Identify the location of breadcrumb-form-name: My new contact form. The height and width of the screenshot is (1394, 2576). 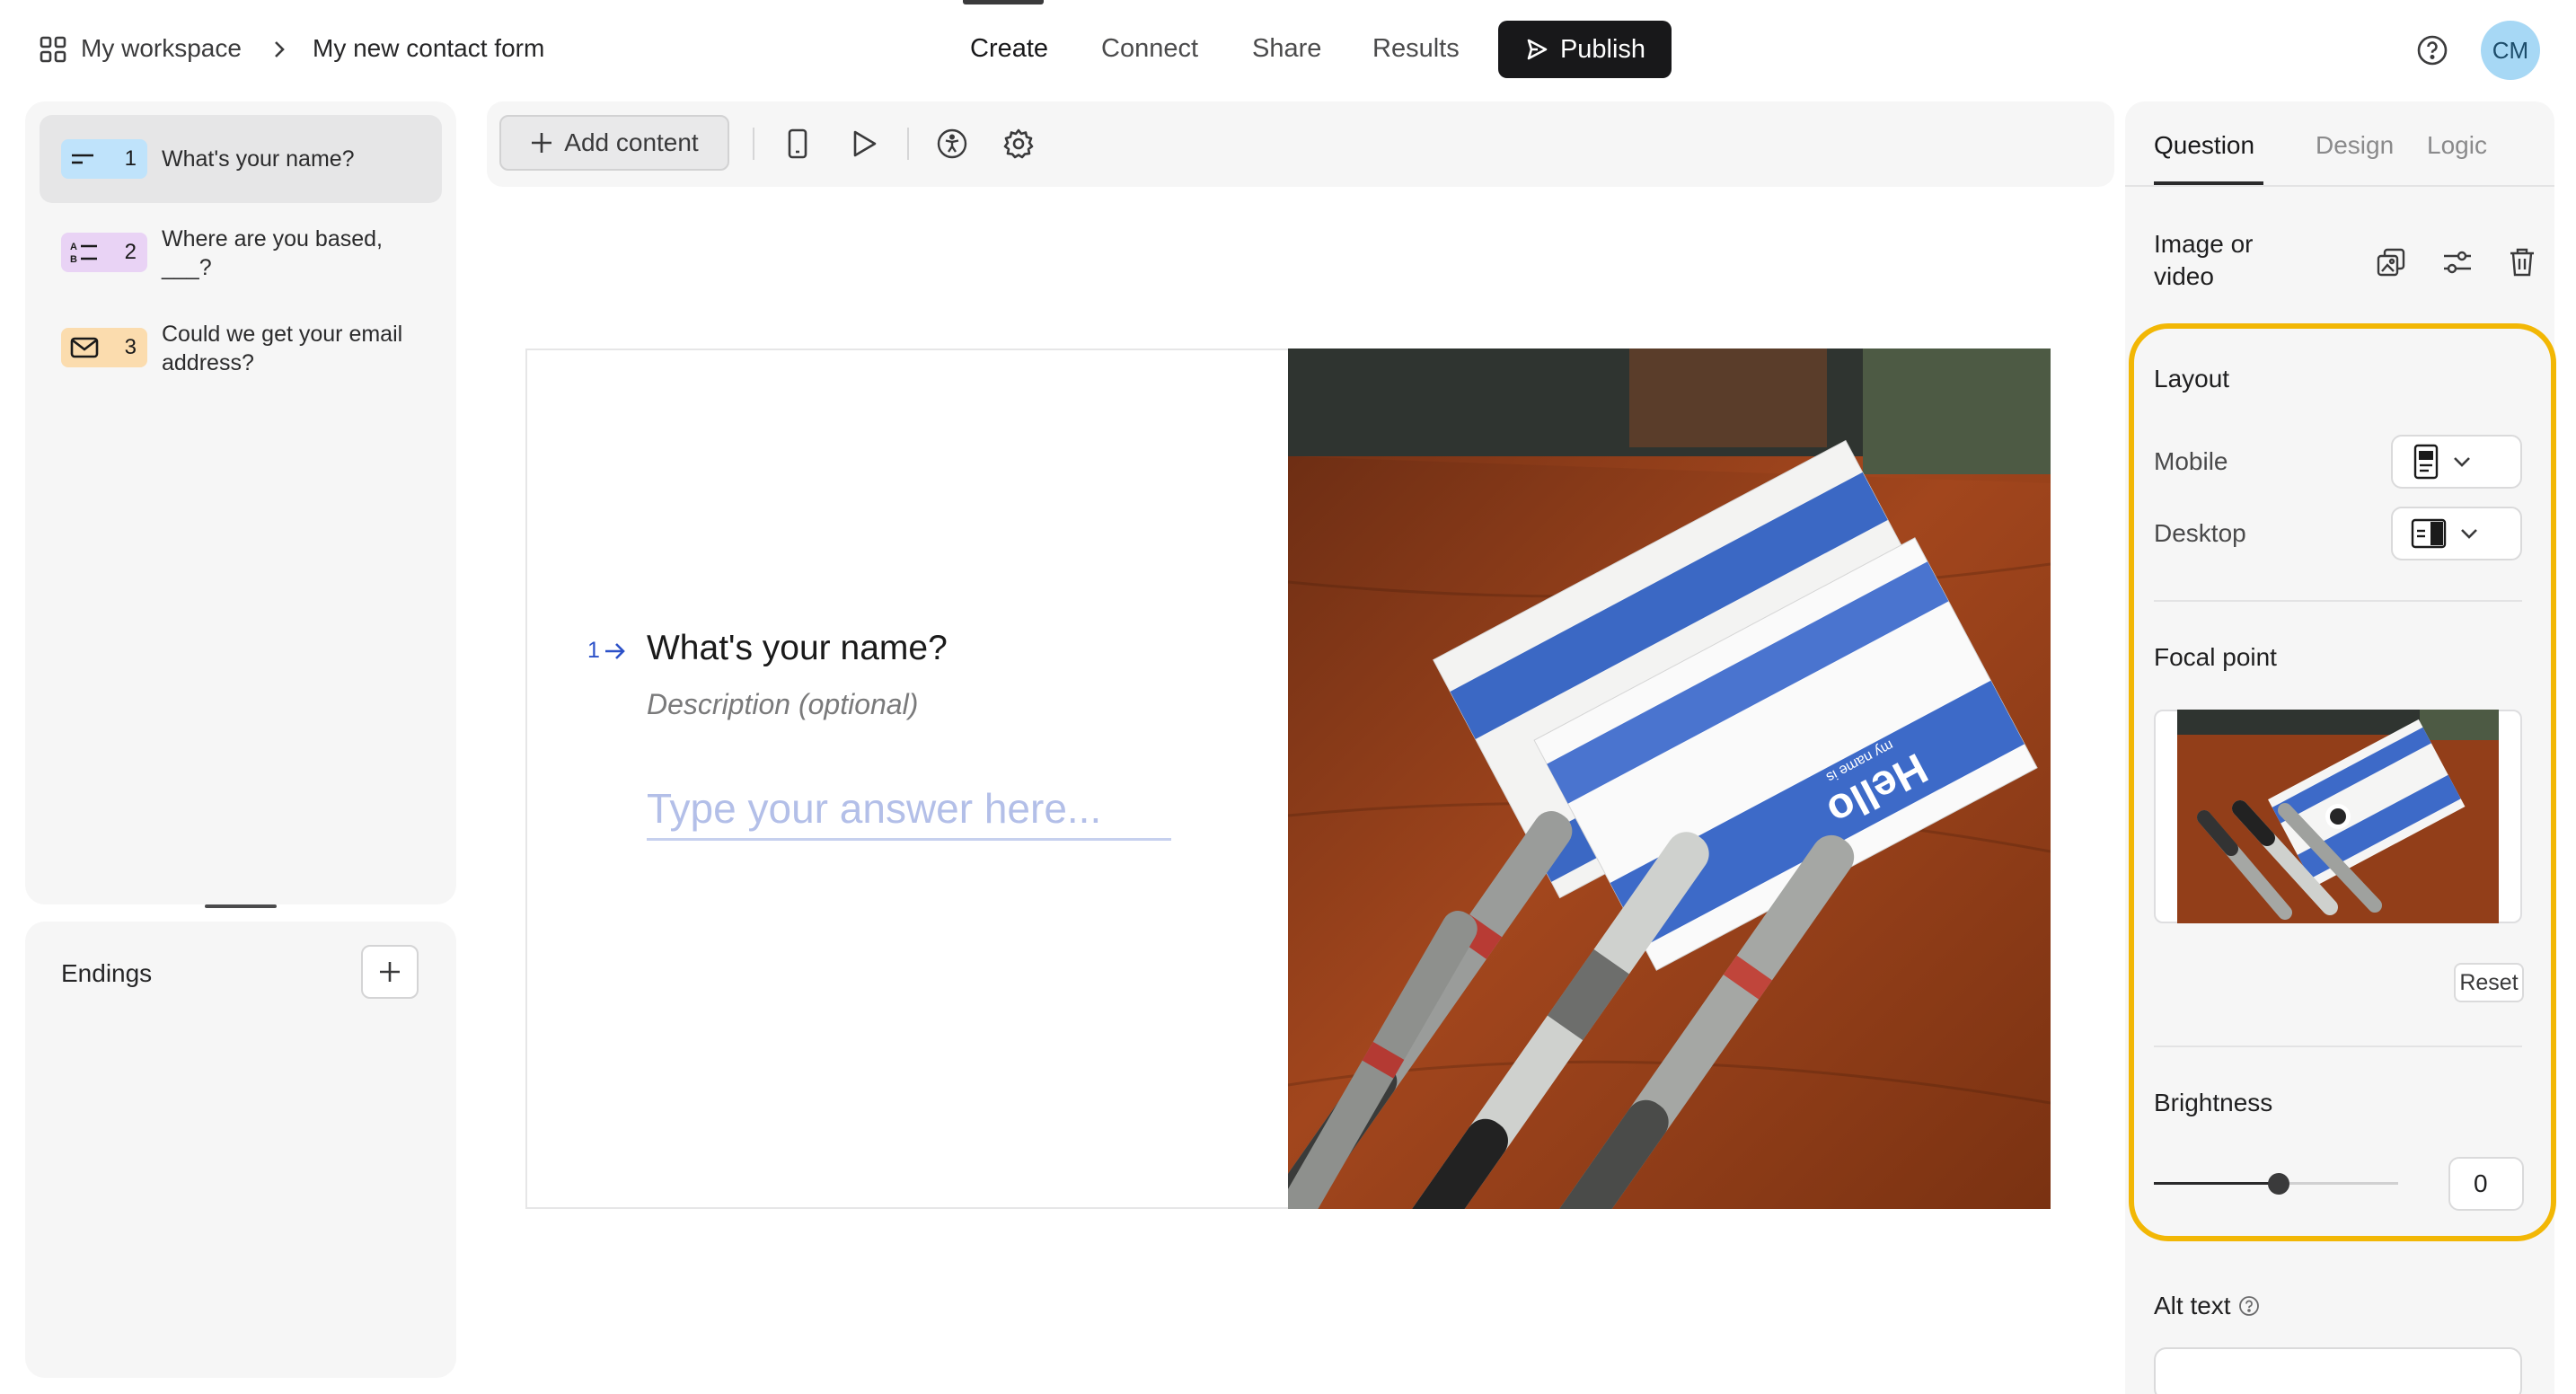
(428, 48).